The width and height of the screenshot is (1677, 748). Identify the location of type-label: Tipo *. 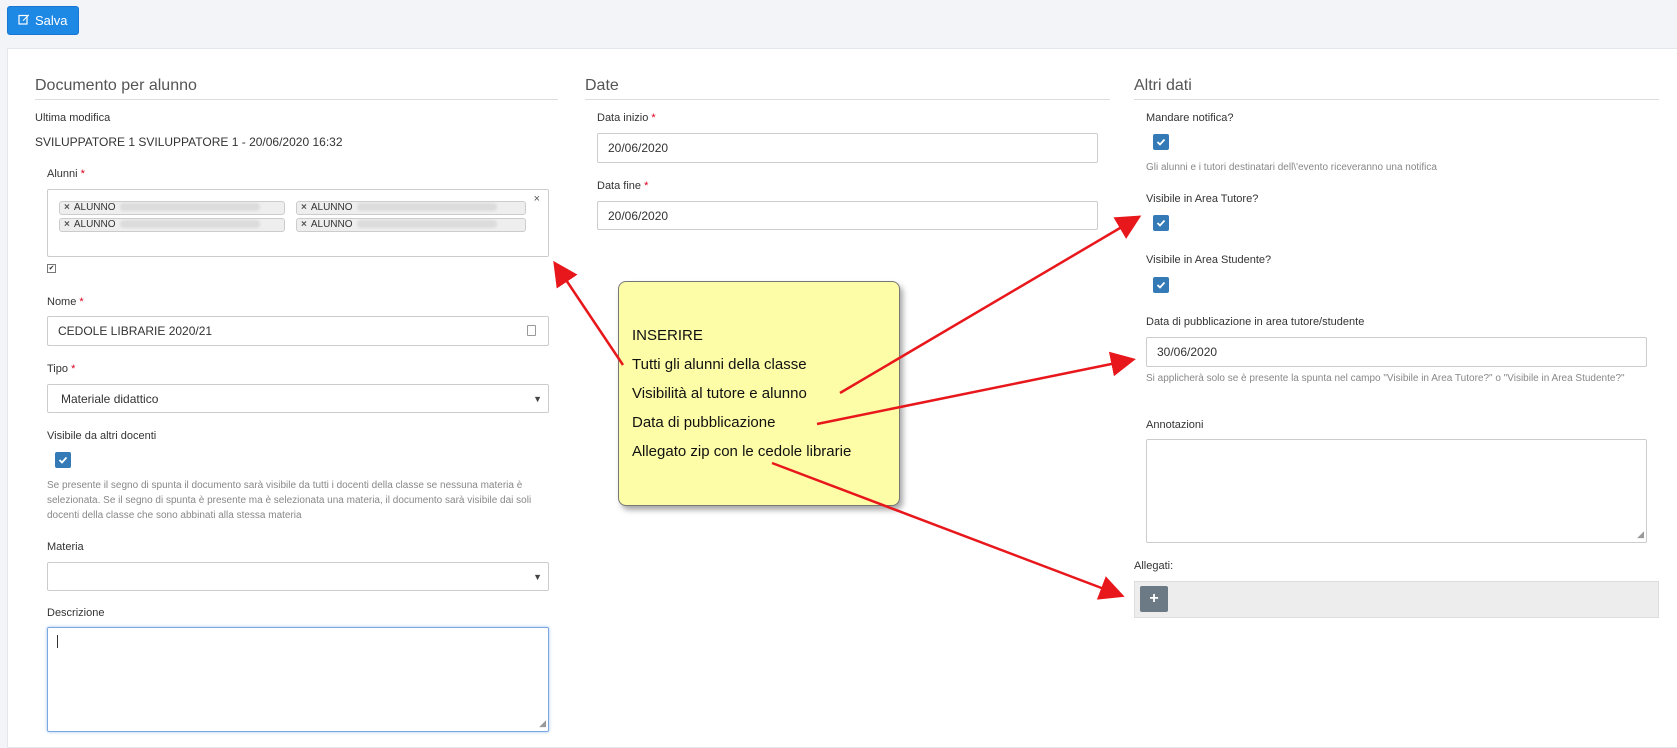
(61, 369).